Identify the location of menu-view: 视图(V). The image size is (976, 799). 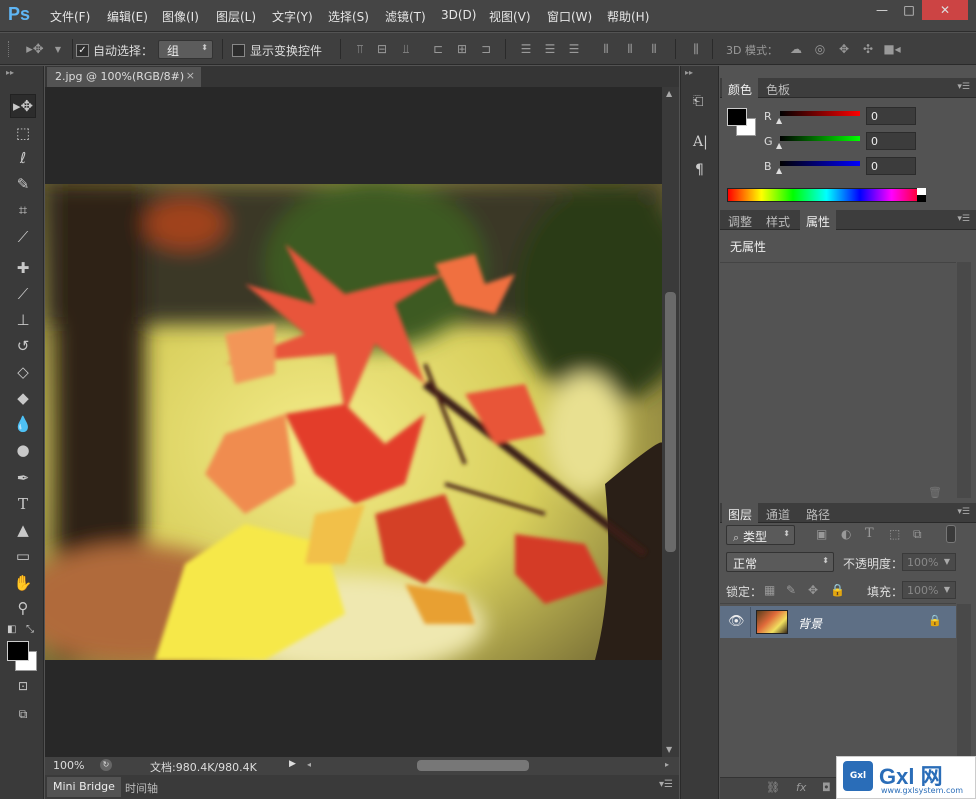
(510, 17).